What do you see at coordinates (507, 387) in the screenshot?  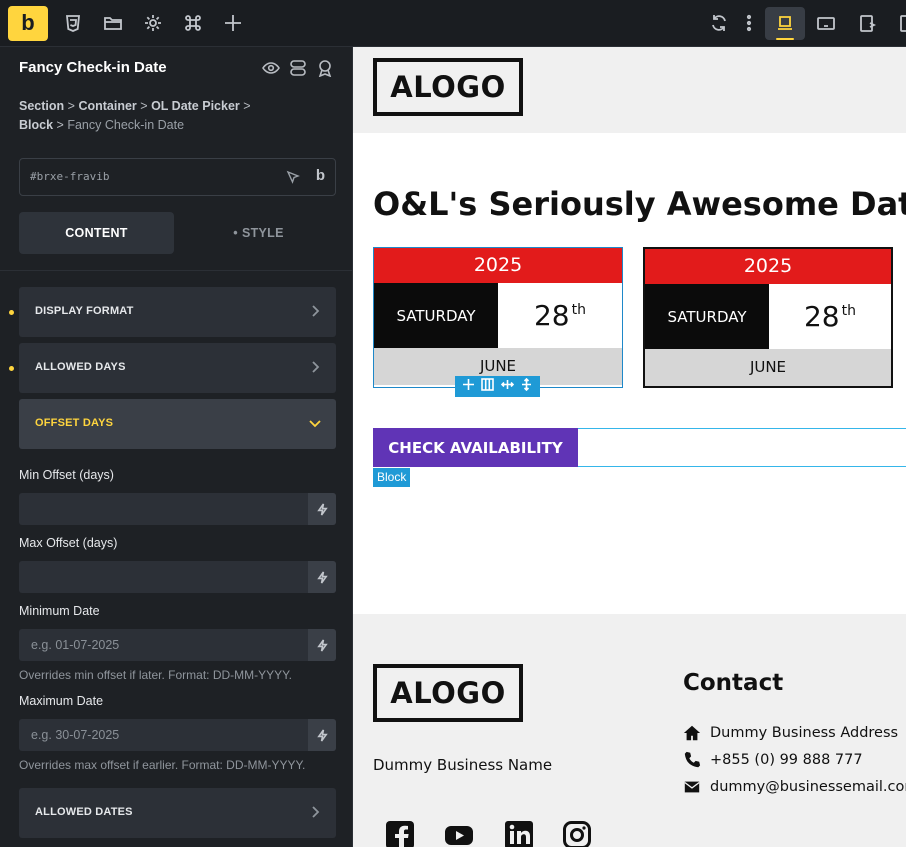 I see `resize-horizontal-icon` at bounding box center [507, 387].